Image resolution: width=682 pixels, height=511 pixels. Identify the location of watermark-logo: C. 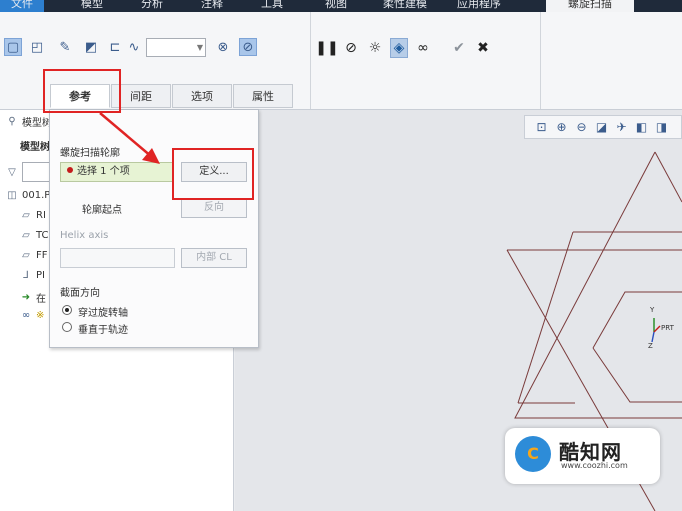
(533, 454).